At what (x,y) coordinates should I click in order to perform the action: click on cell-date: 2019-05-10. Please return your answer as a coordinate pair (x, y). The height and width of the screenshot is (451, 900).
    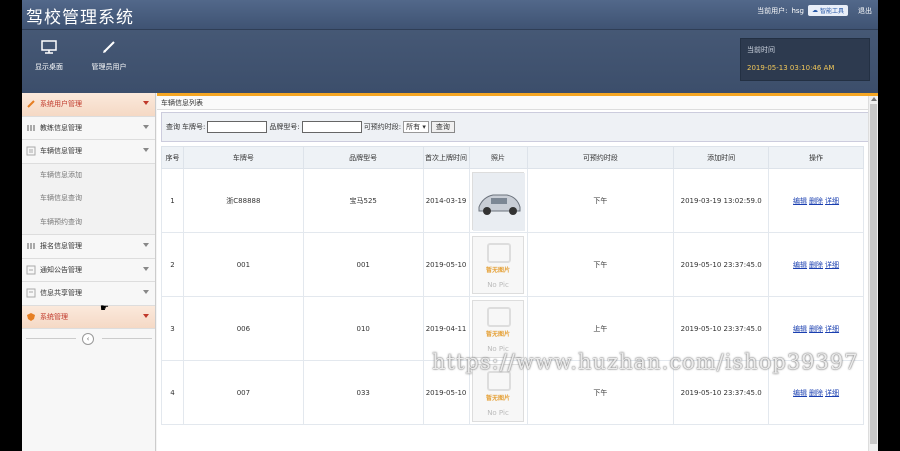
    Looking at the image, I should click on (446, 264).